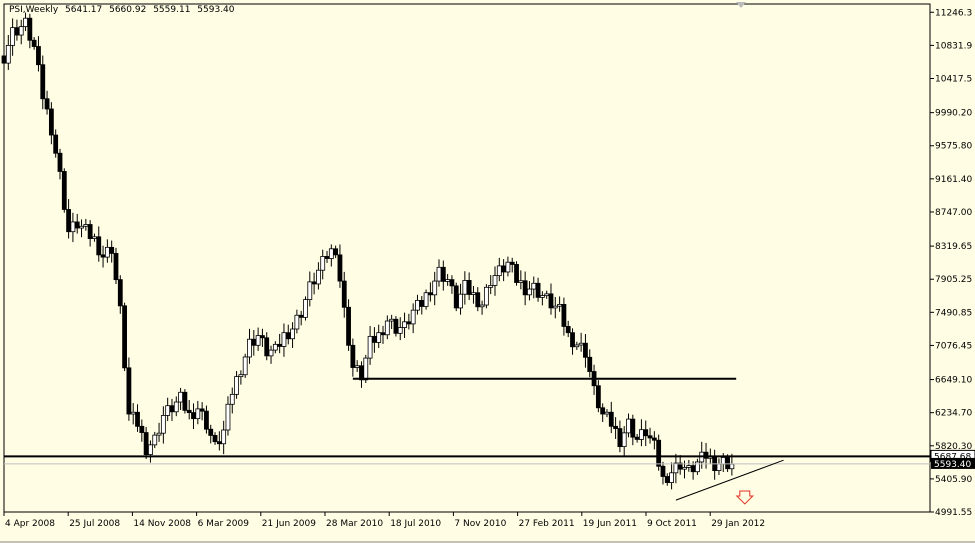 The height and width of the screenshot is (543, 975). I want to click on x-tick-label: 21 Jun 2009, so click(289, 524).